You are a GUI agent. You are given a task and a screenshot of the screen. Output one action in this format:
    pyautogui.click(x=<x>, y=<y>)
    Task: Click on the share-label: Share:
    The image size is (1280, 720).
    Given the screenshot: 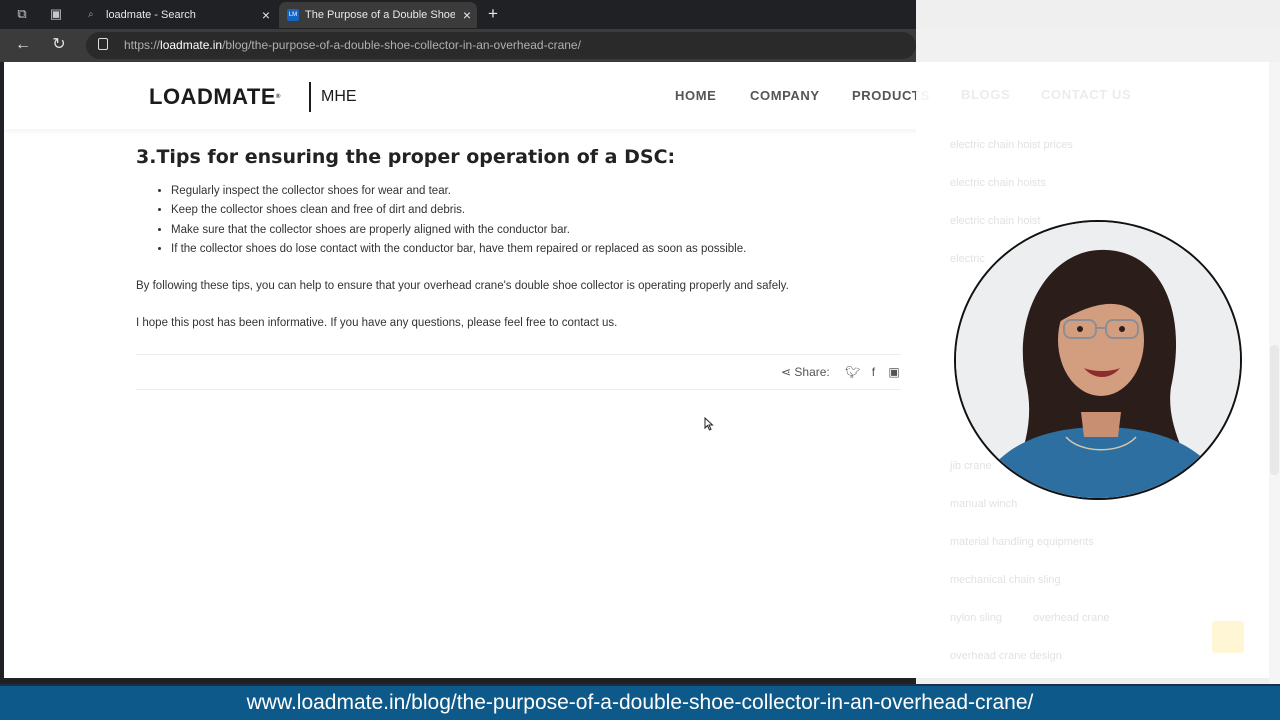 What is the action you would take?
    pyautogui.click(x=812, y=372)
    